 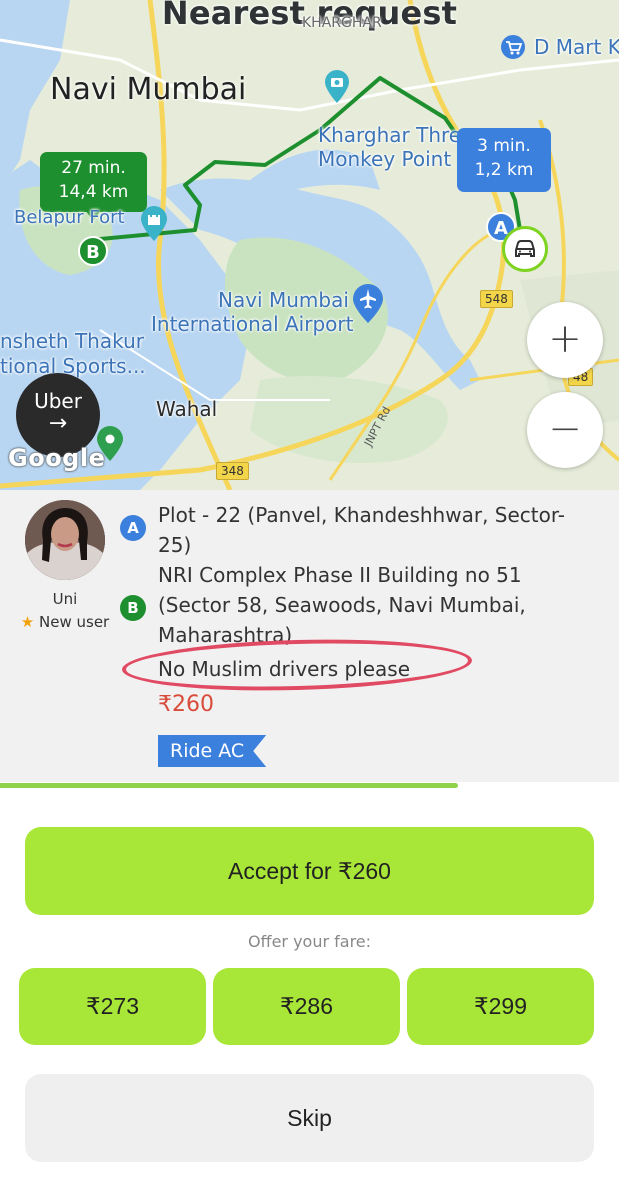 I want to click on drop-eta-time: 27 min., so click(x=93, y=168).